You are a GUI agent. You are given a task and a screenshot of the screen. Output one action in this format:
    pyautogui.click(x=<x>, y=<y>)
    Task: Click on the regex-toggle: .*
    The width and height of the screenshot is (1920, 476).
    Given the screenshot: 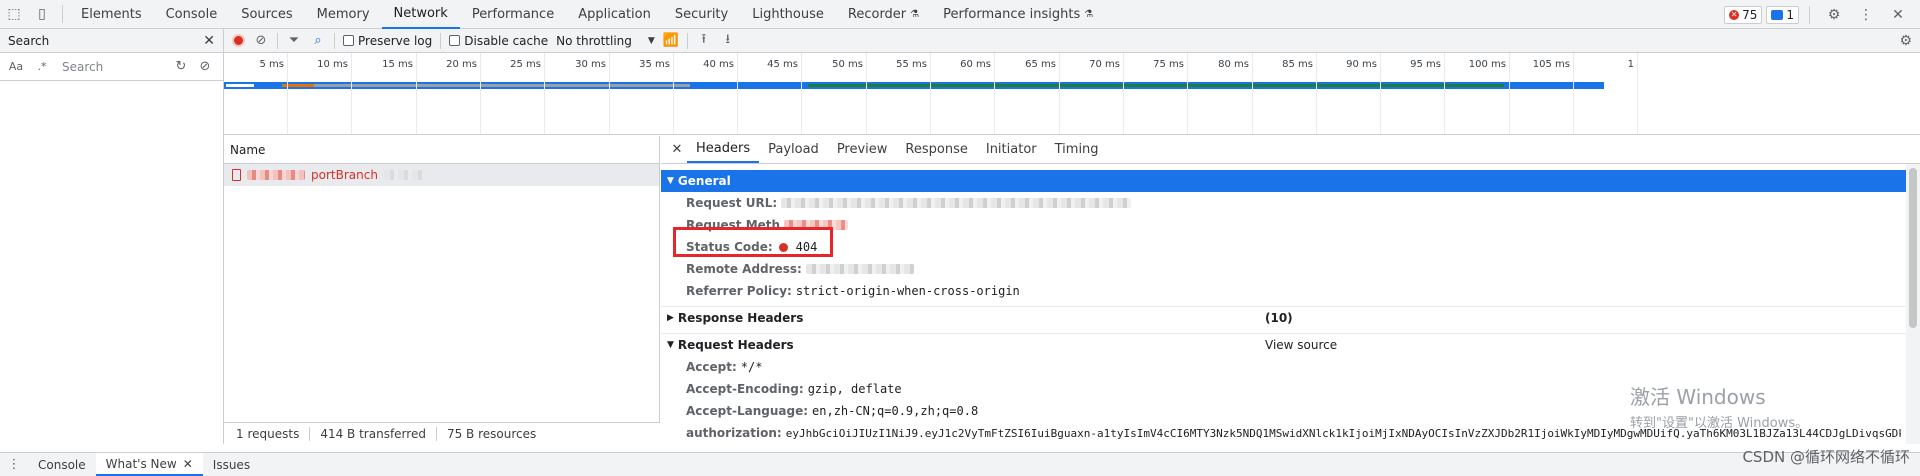 What is the action you would take?
    pyautogui.click(x=42, y=66)
    